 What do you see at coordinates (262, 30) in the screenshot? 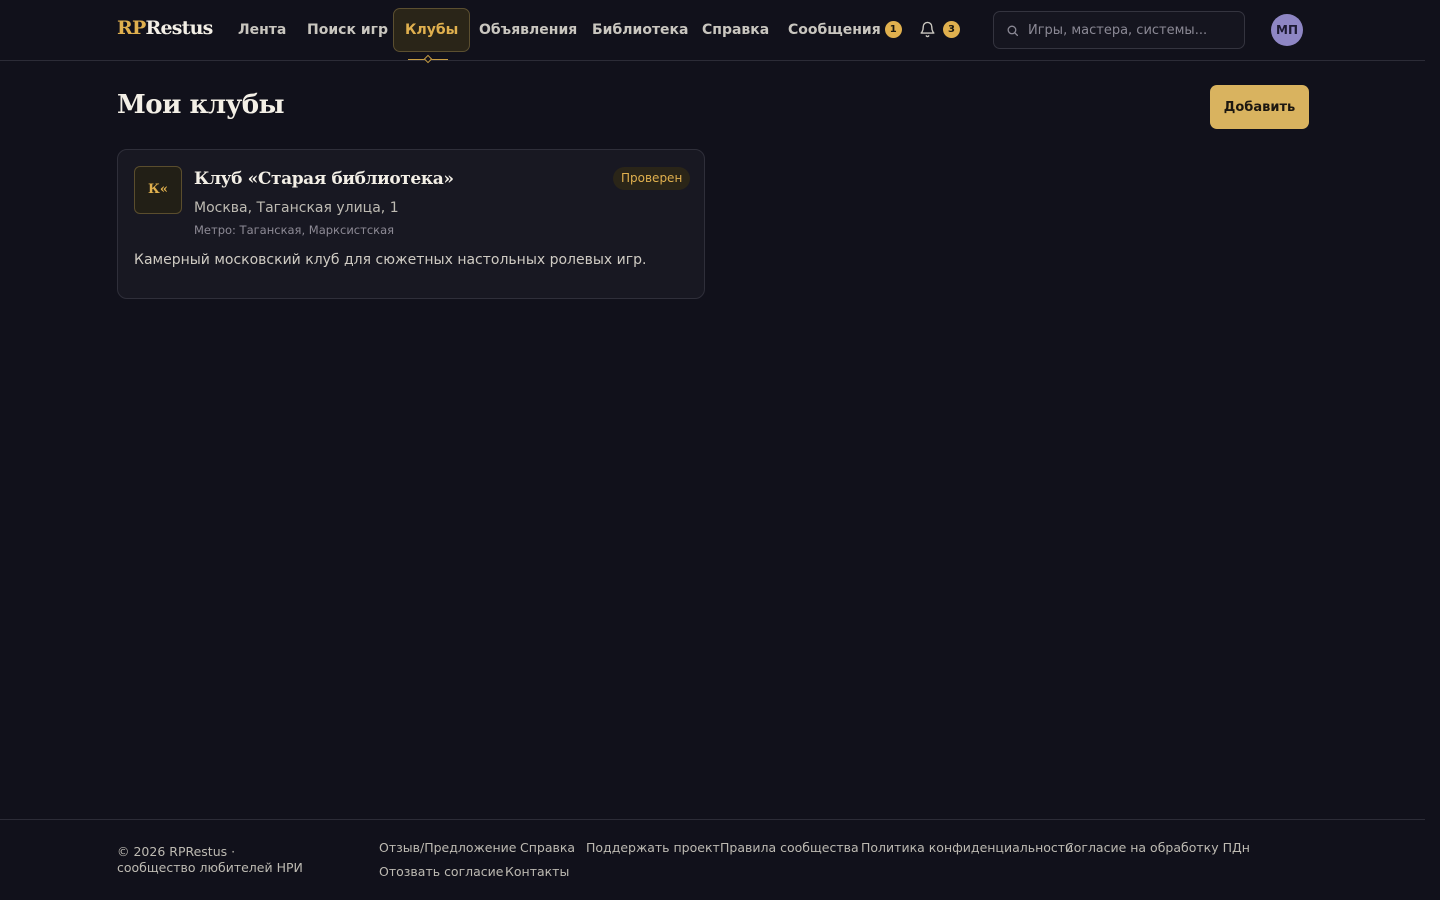
I see `nav-item-feed: Лента` at bounding box center [262, 30].